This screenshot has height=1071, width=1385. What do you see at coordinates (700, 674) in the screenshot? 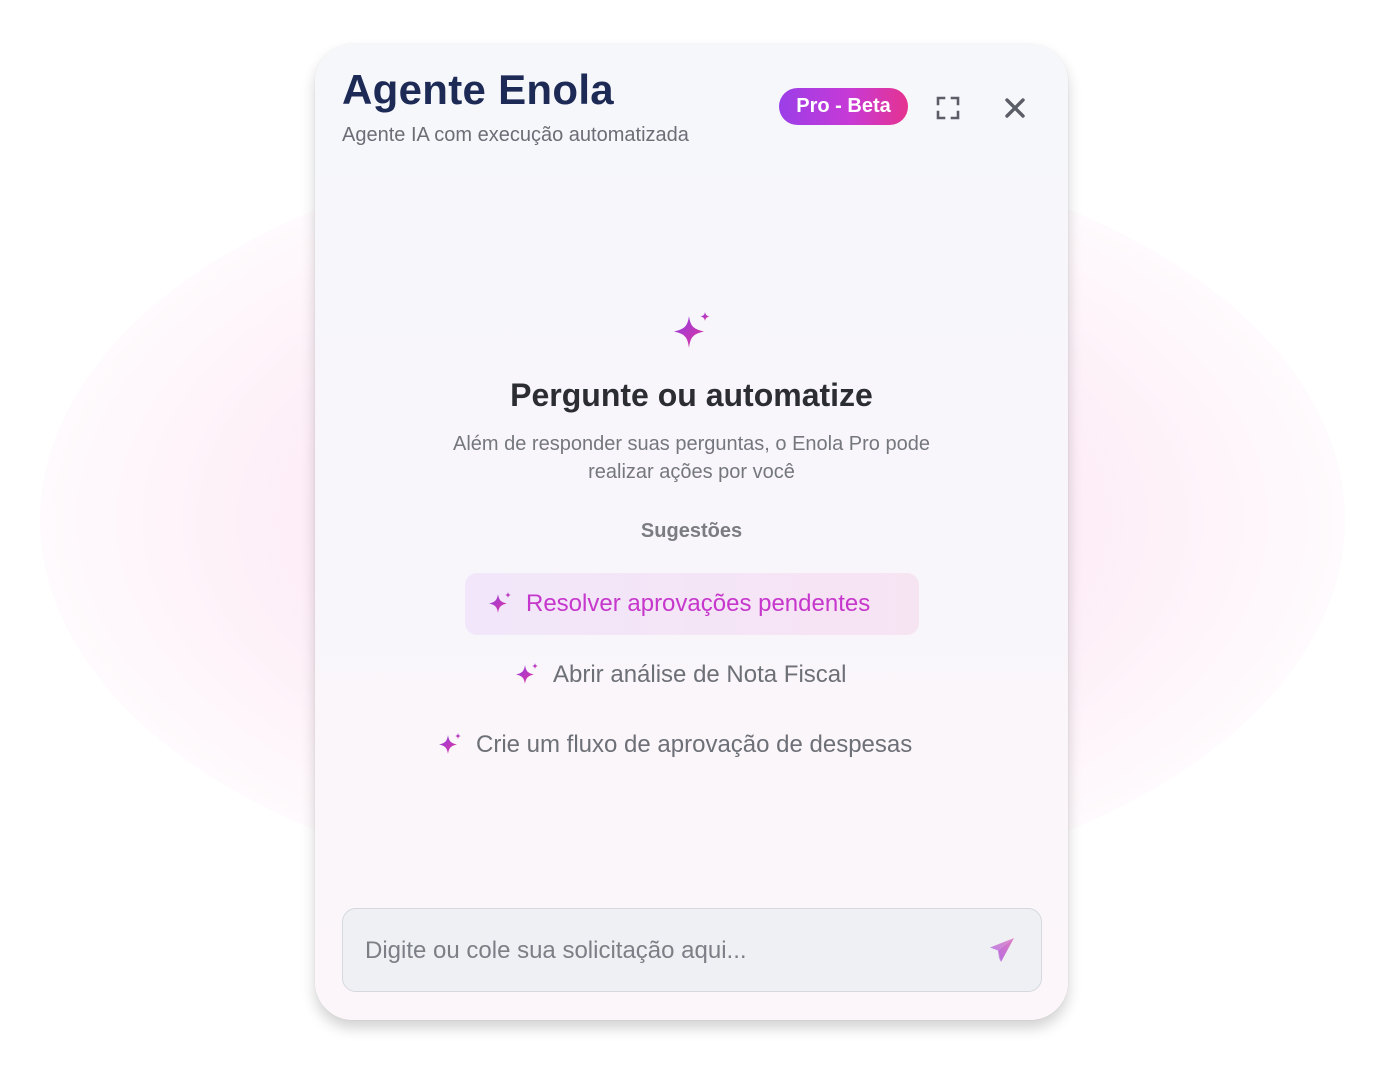
I see `suggestion-label: Abrir análise de Nota Fiscal` at bounding box center [700, 674].